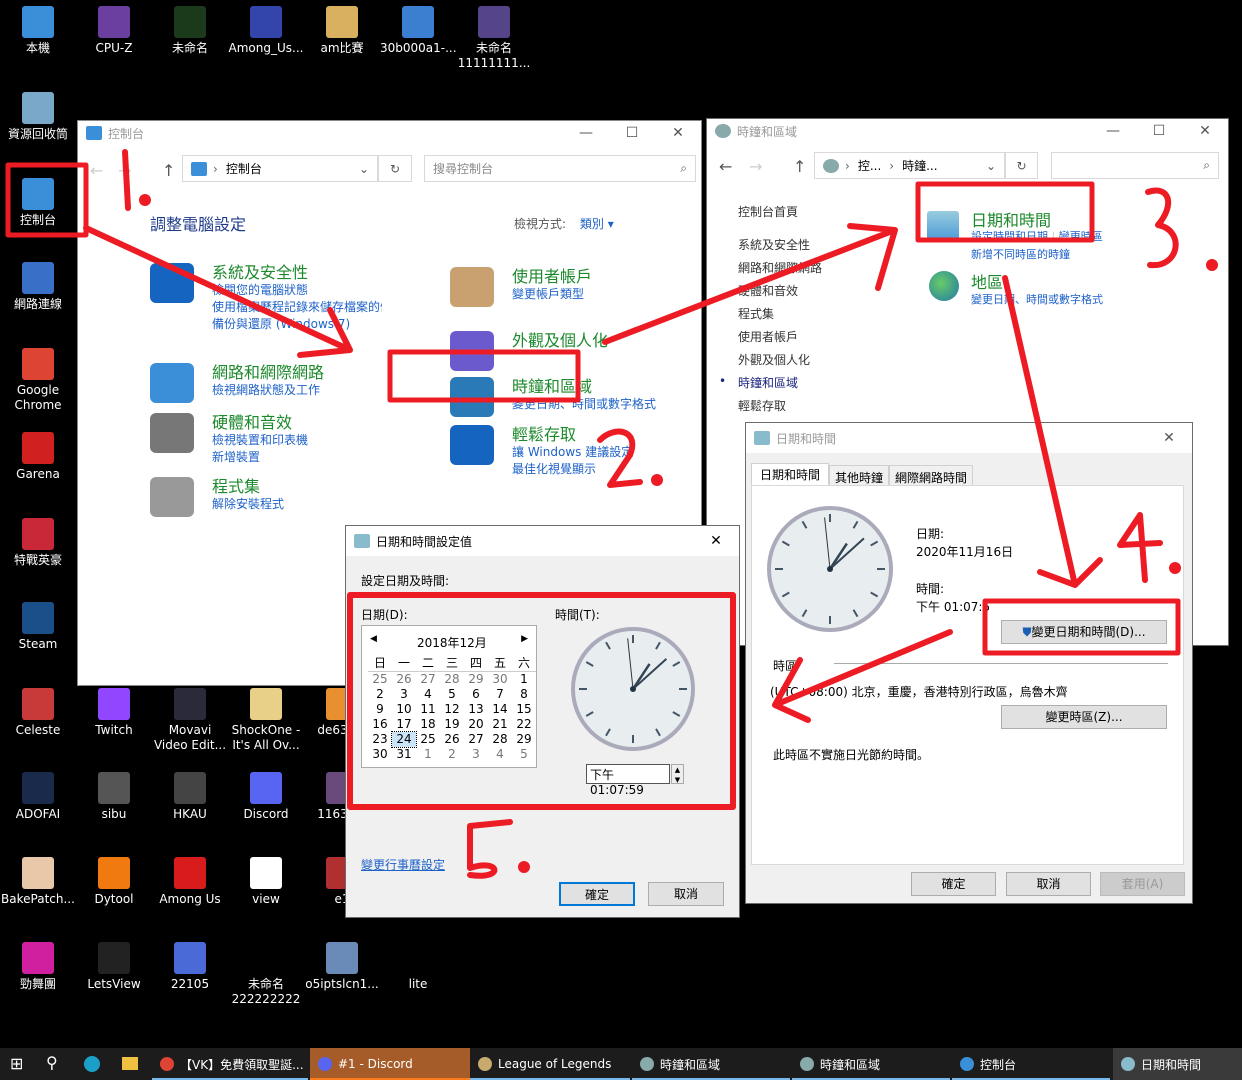  What do you see at coordinates (774, 244) in the screenshot?
I see `nav-link: 系統及安全性` at bounding box center [774, 244].